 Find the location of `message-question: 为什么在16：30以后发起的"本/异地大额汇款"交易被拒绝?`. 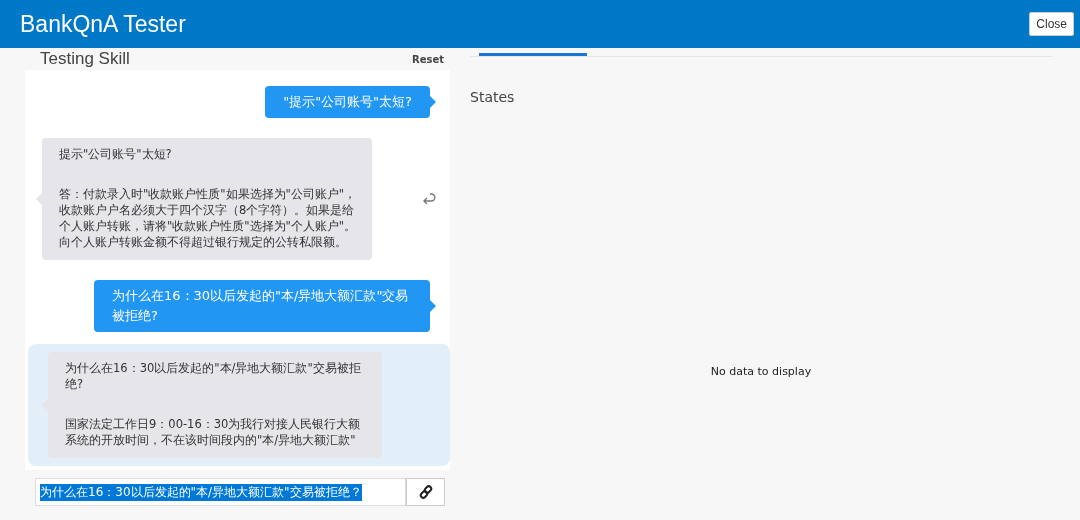

message-question: 为什么在16：30以后发起的"本/异地大额汇款"交易被拒绝? is located at coordinates (213, 376).